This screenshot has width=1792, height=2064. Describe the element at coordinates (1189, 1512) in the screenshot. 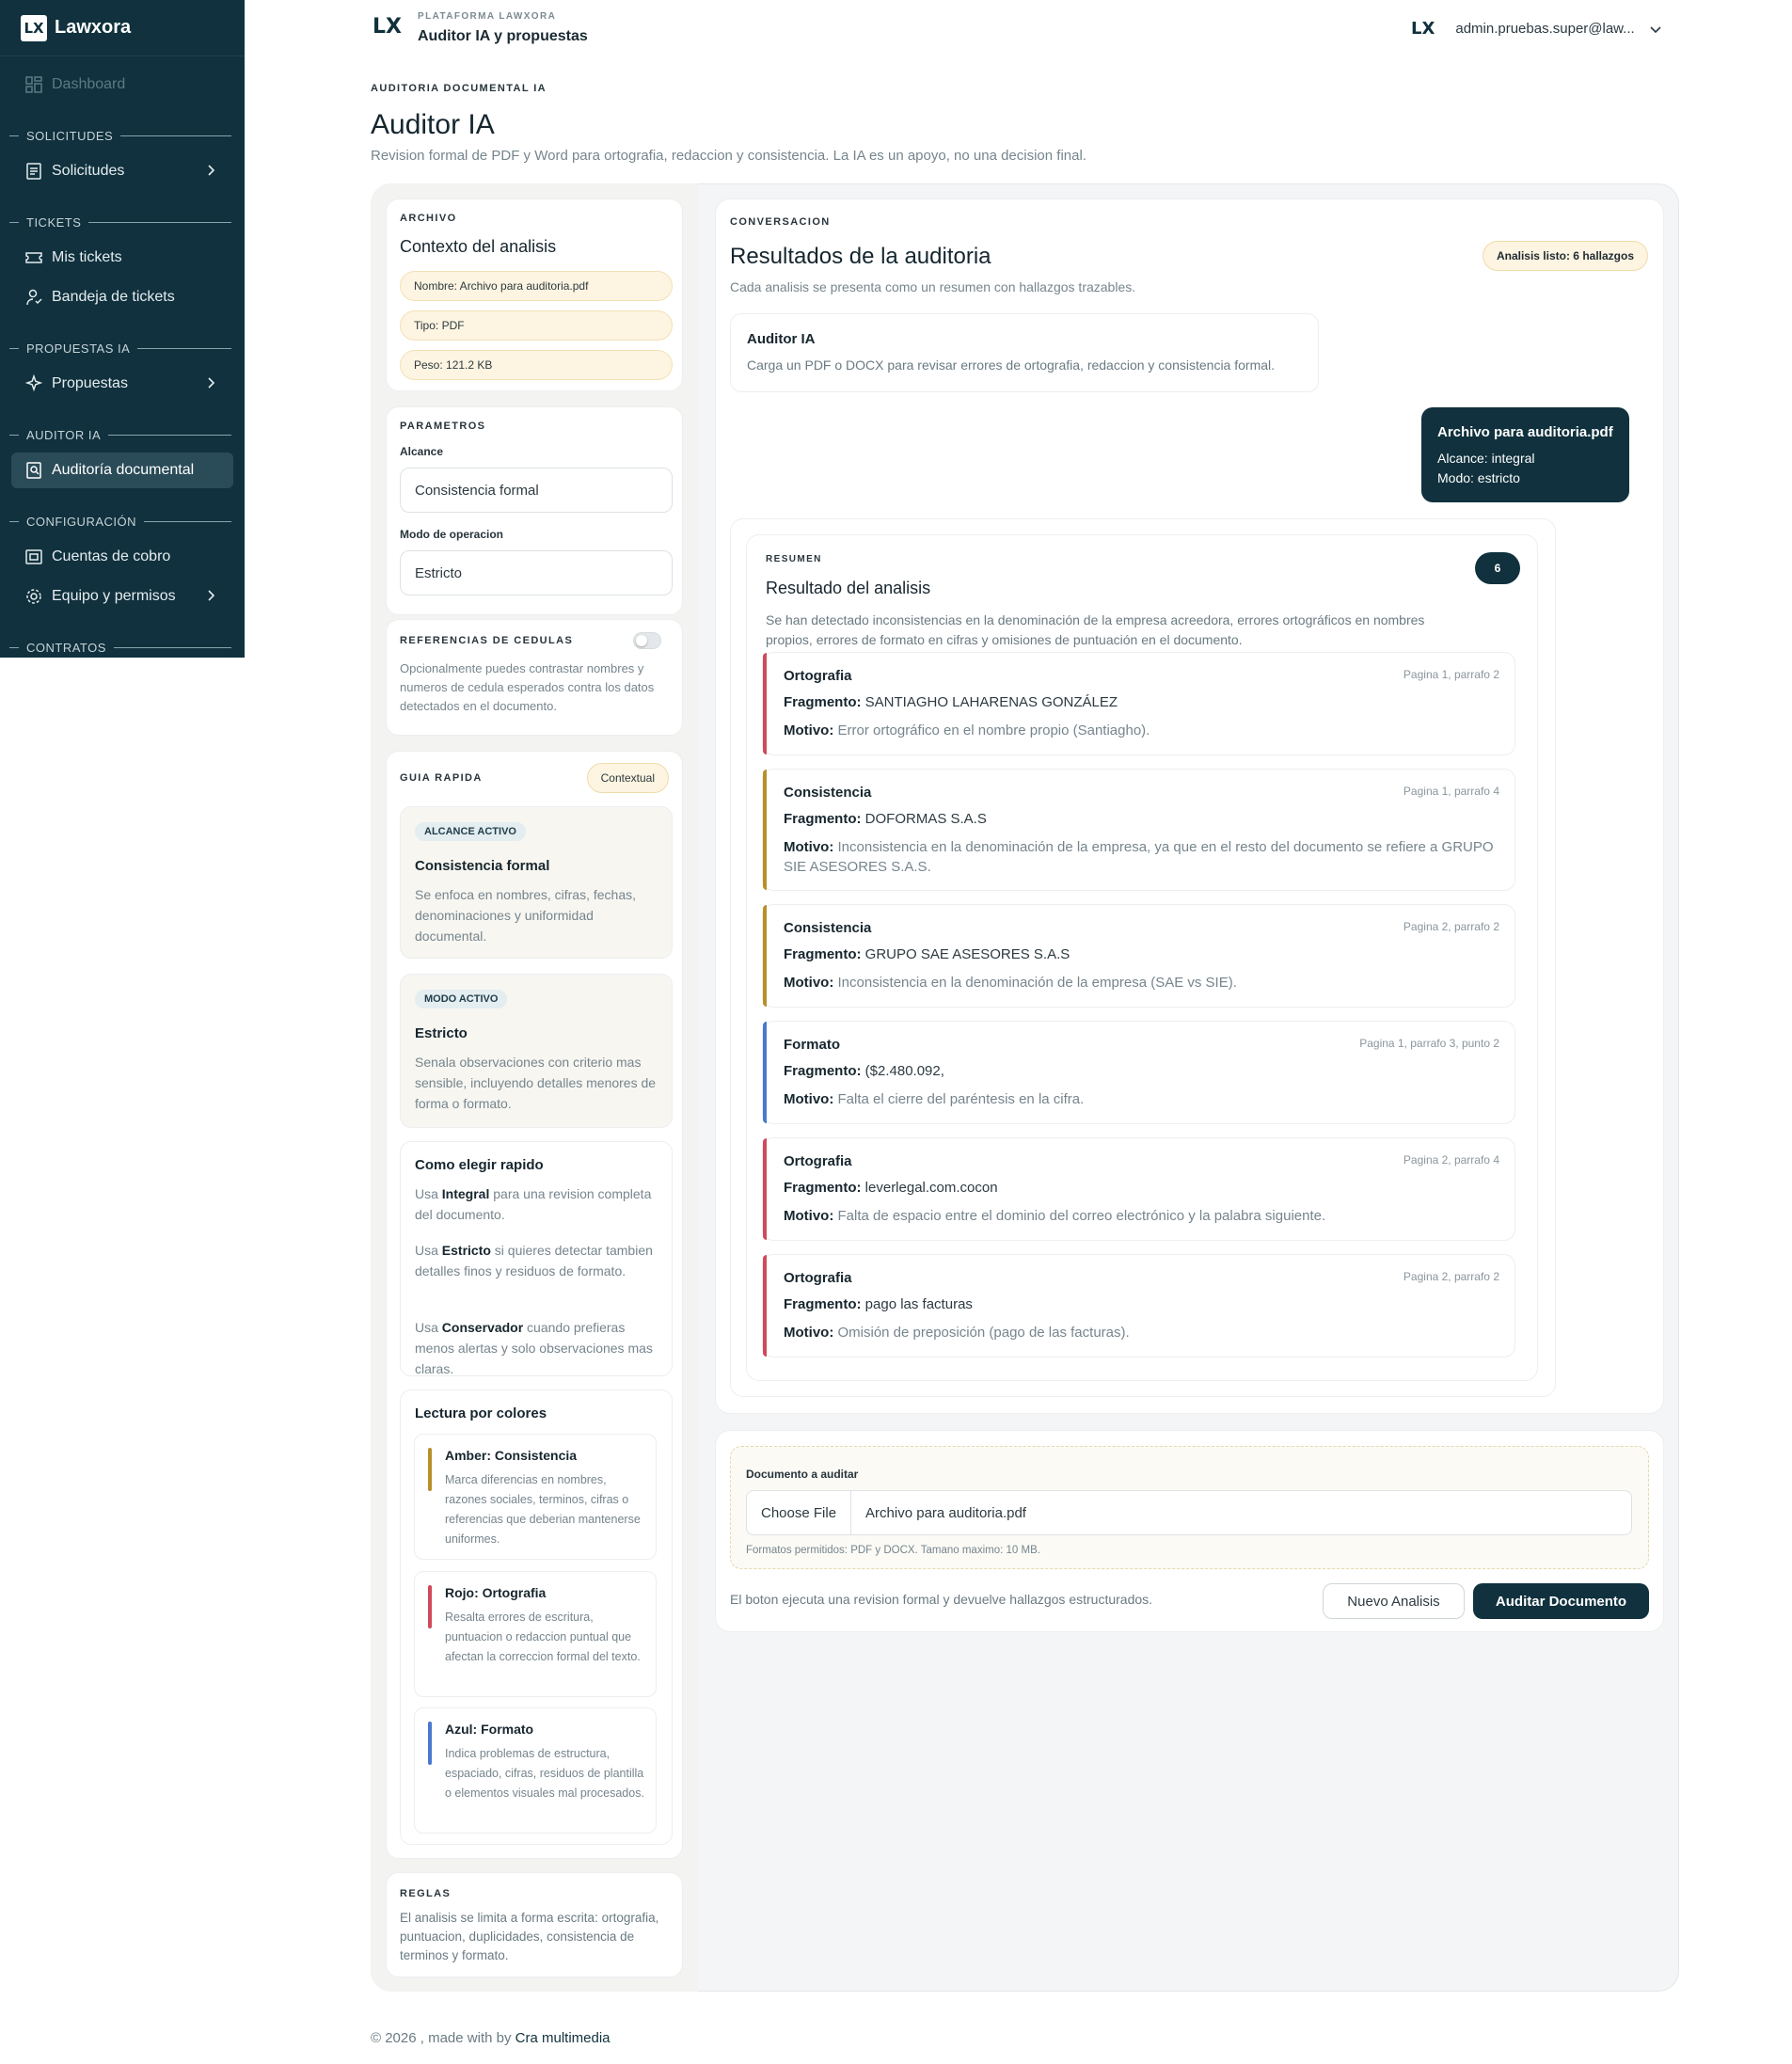

I see `file-input: Choose File Archivo para auditoria.pdf` at that location.